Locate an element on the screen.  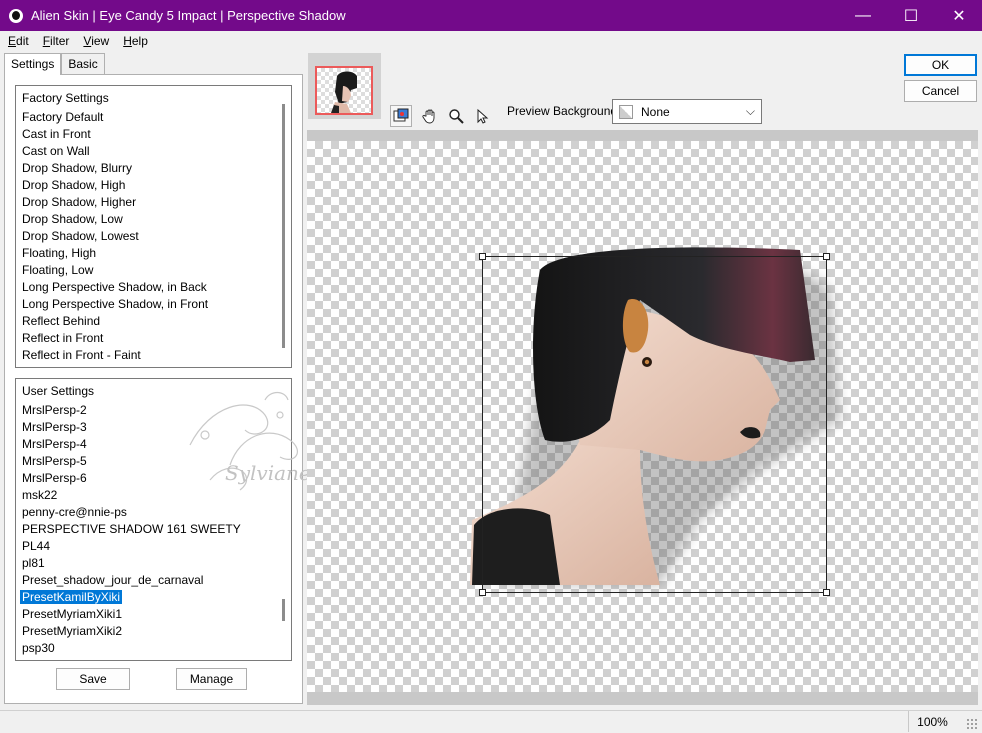
factory-list-item: Drop Shadow, Lowest is located at coordinates (153, 236).